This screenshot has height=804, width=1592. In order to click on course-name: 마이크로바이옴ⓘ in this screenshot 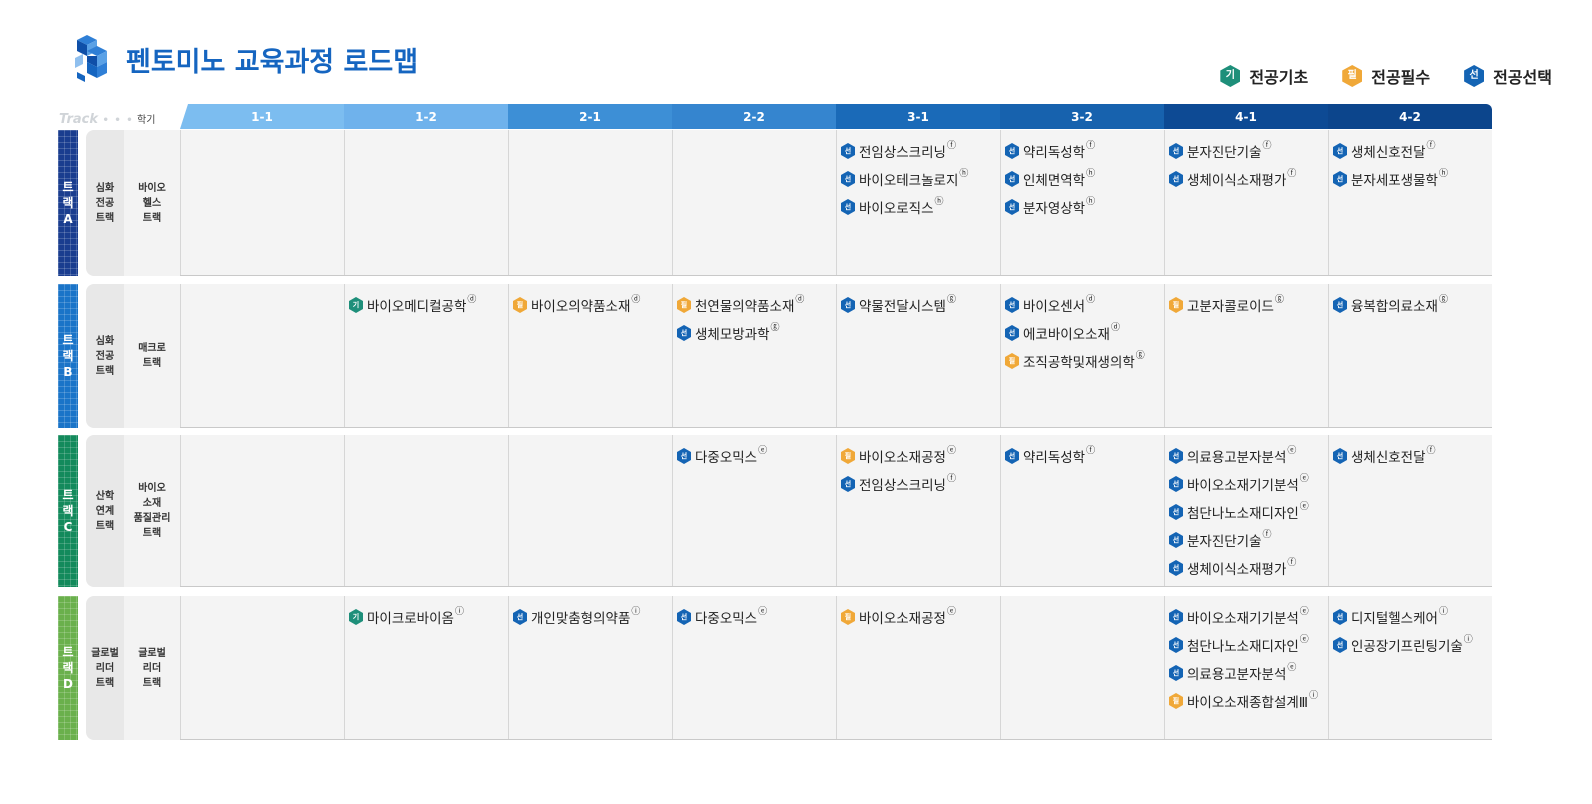, I will do `click(415, 617)`.